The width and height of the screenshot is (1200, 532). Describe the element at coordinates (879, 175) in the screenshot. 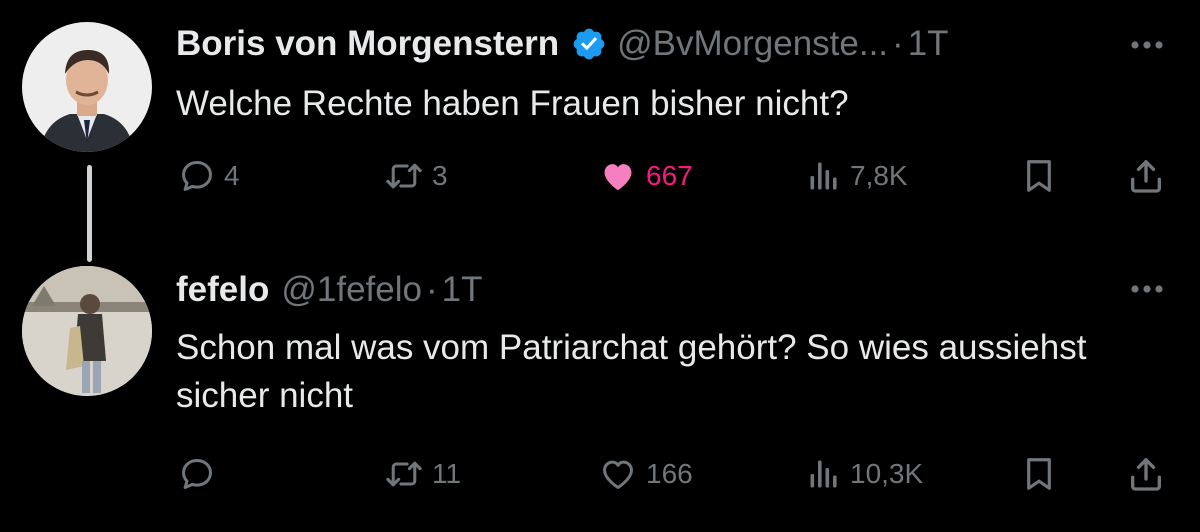

I see `views-count: 7,8K` at that location.